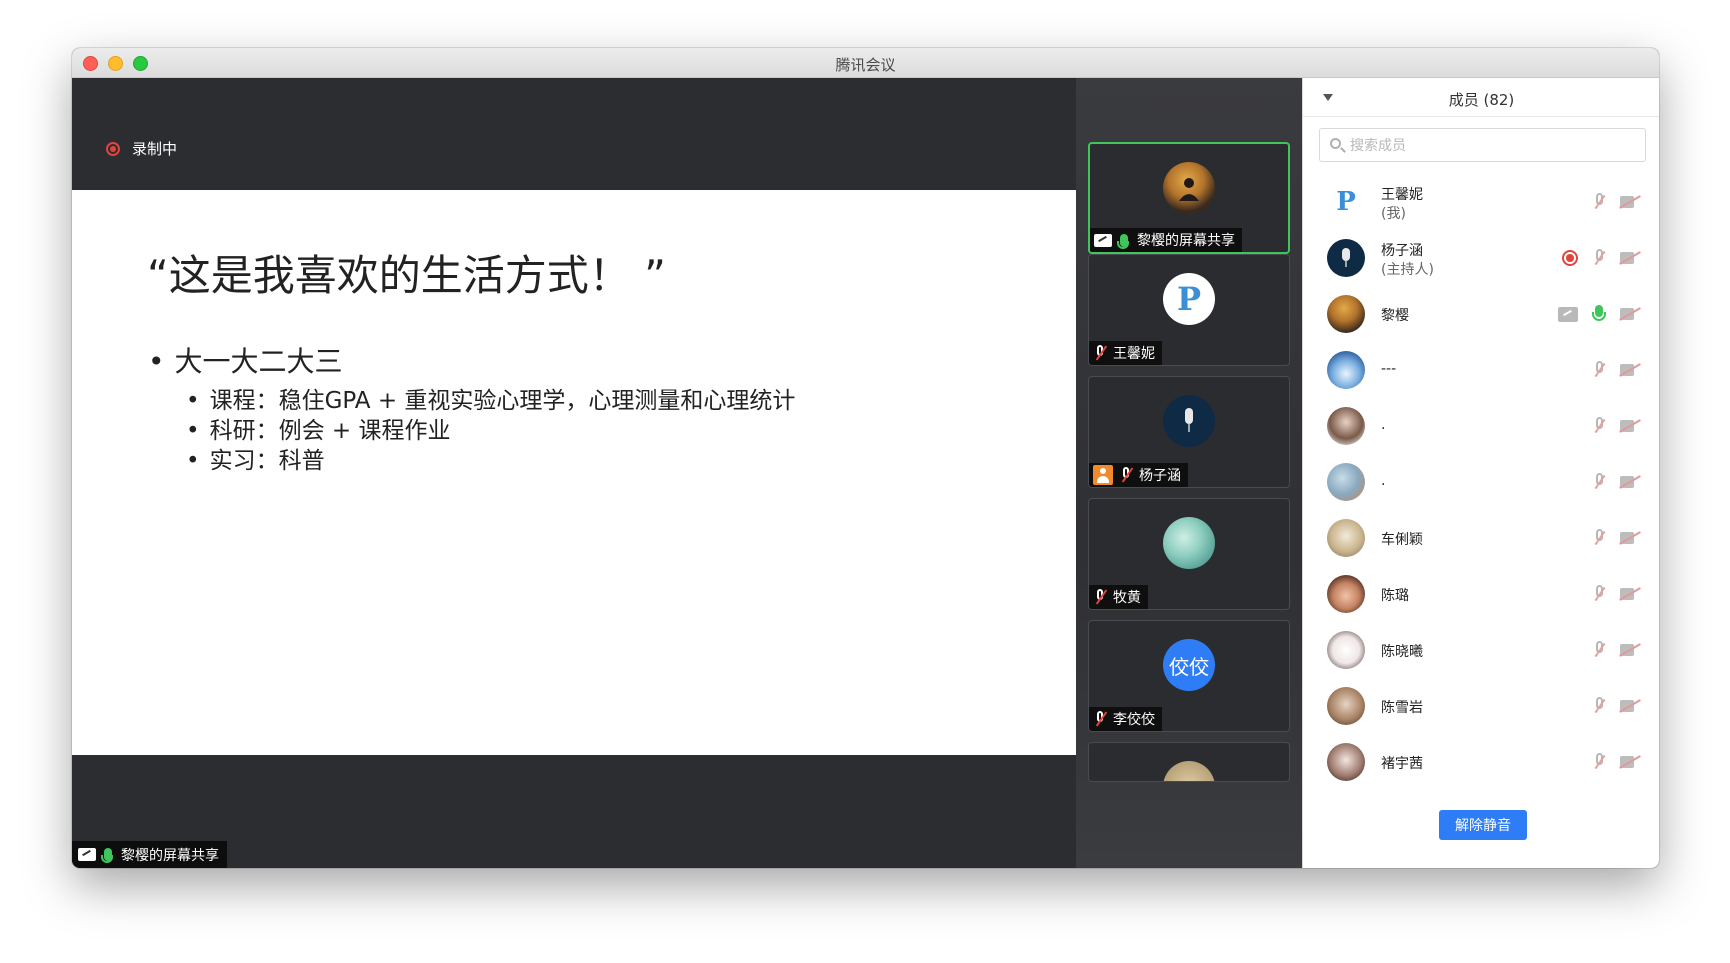  What do you see at coordinates (1127, 598) in the screenshot?
I see `tile-name: 牧黄` at bounding box center [1127, 598].